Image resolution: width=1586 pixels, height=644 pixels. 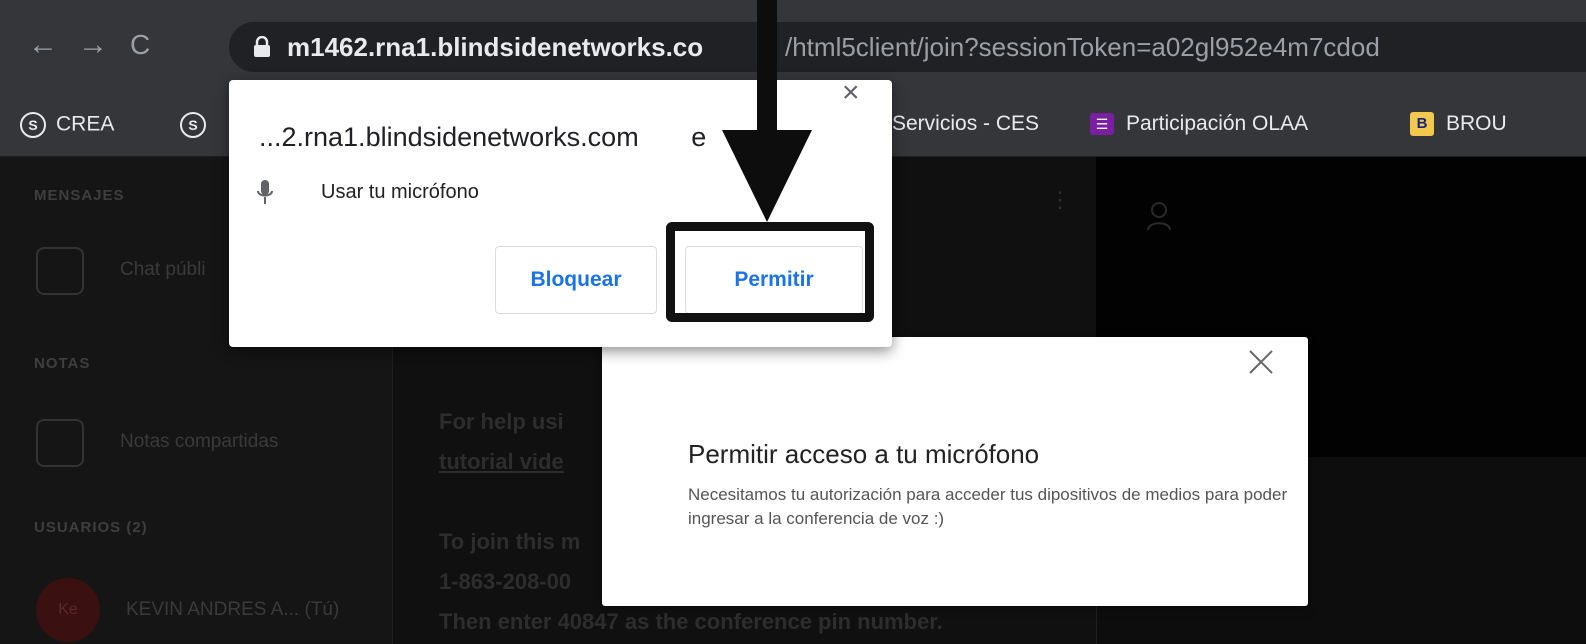 I want to click on microphone-icon, so click(x=265, y=192).